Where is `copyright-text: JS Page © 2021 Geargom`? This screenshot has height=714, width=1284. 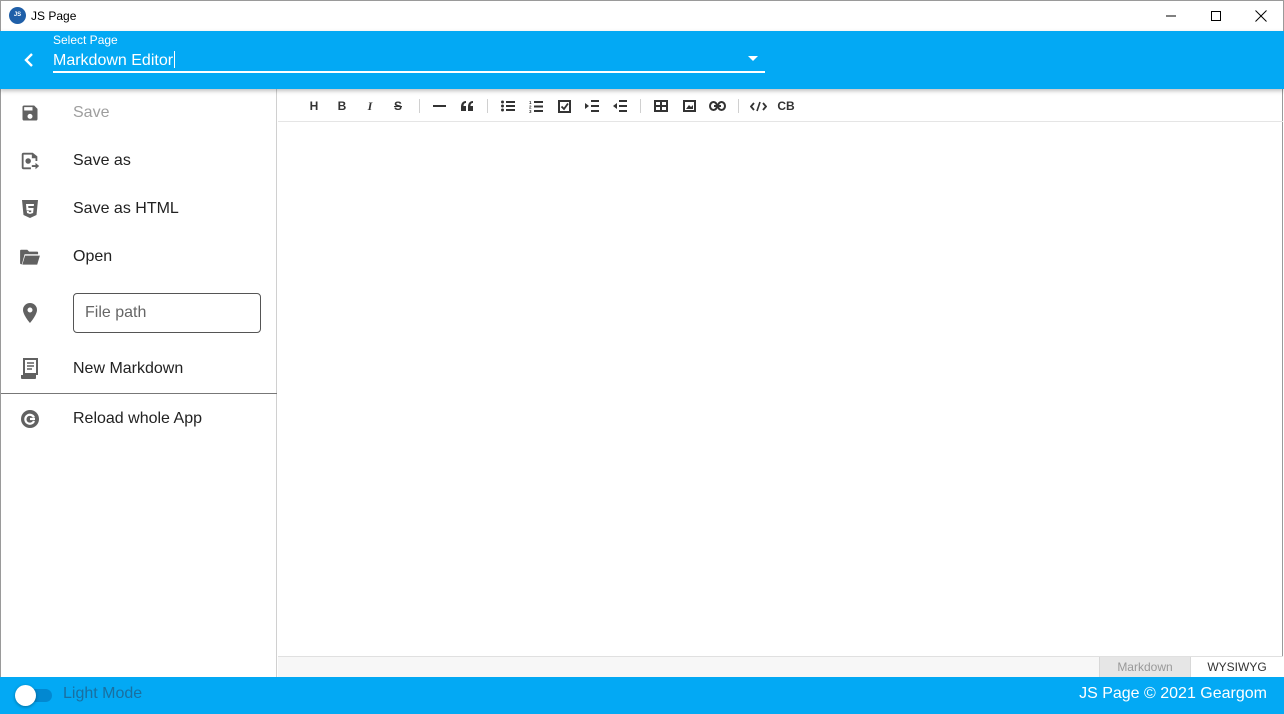 copyright-text: JS Page © 2021 Geargom is located at coordinates (1173, 693).